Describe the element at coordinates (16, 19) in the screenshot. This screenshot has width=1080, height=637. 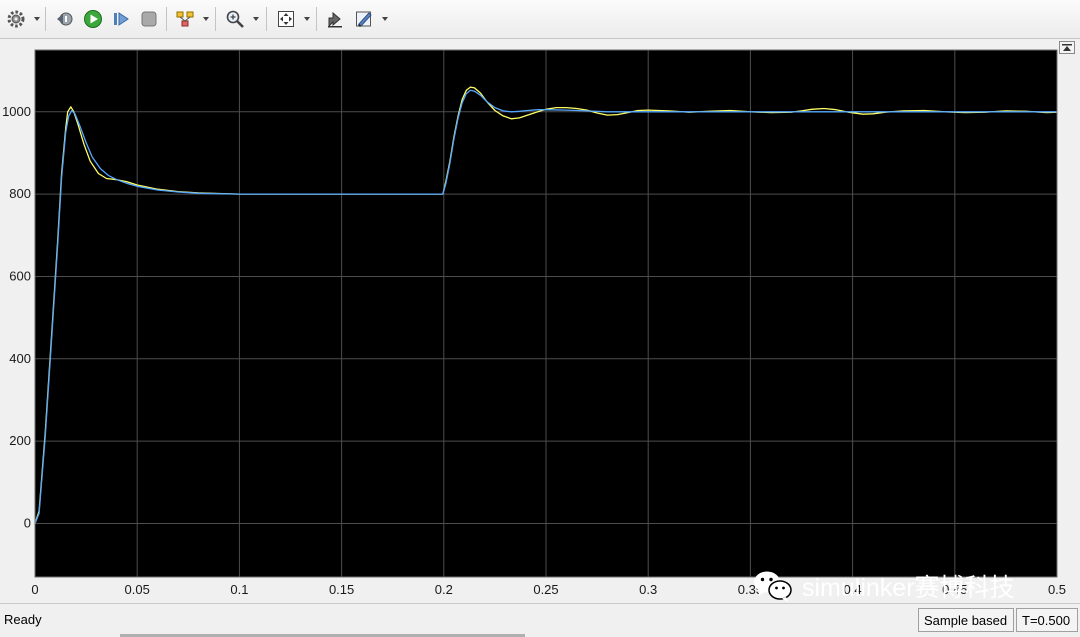
I see `gear-icon` at that location.